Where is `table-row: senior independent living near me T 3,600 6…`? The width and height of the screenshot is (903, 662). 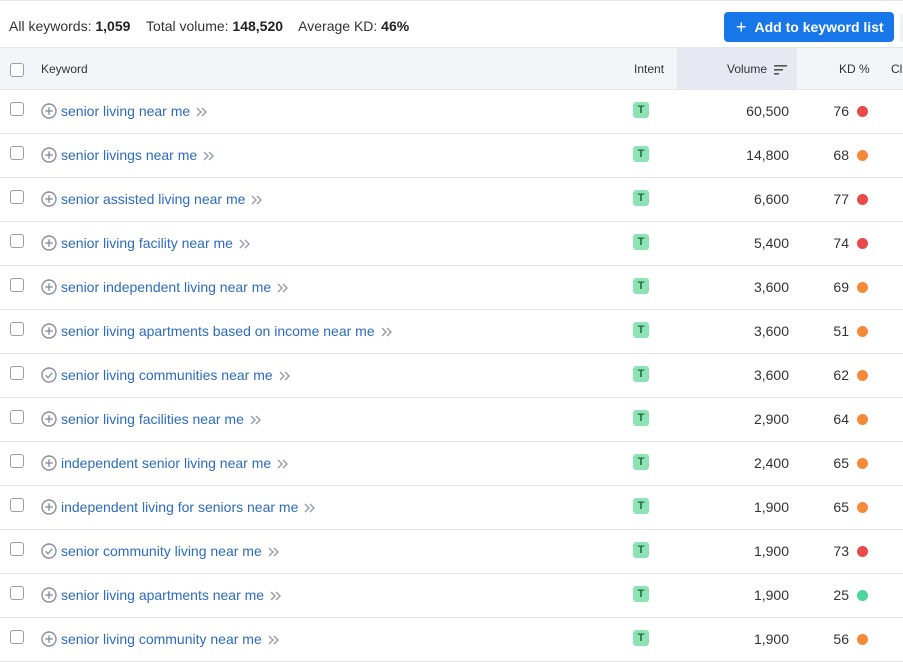
table-row: senior independent living near me T 3,600 6… is located at coordinates (451, 288).